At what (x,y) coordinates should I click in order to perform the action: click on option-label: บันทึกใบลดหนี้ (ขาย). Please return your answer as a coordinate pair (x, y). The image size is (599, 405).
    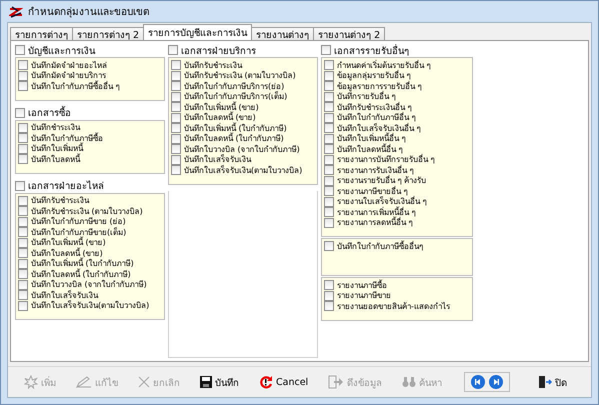
    Looking at the image, I should click on (67, 252).